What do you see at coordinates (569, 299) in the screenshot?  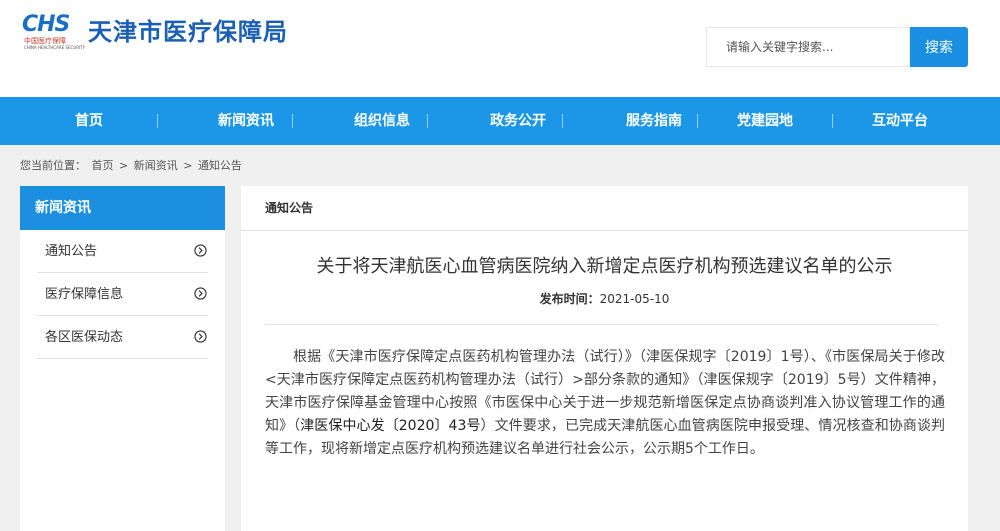 I see `publish-date-label: 发布时间：` at bounding box center [569, 299].